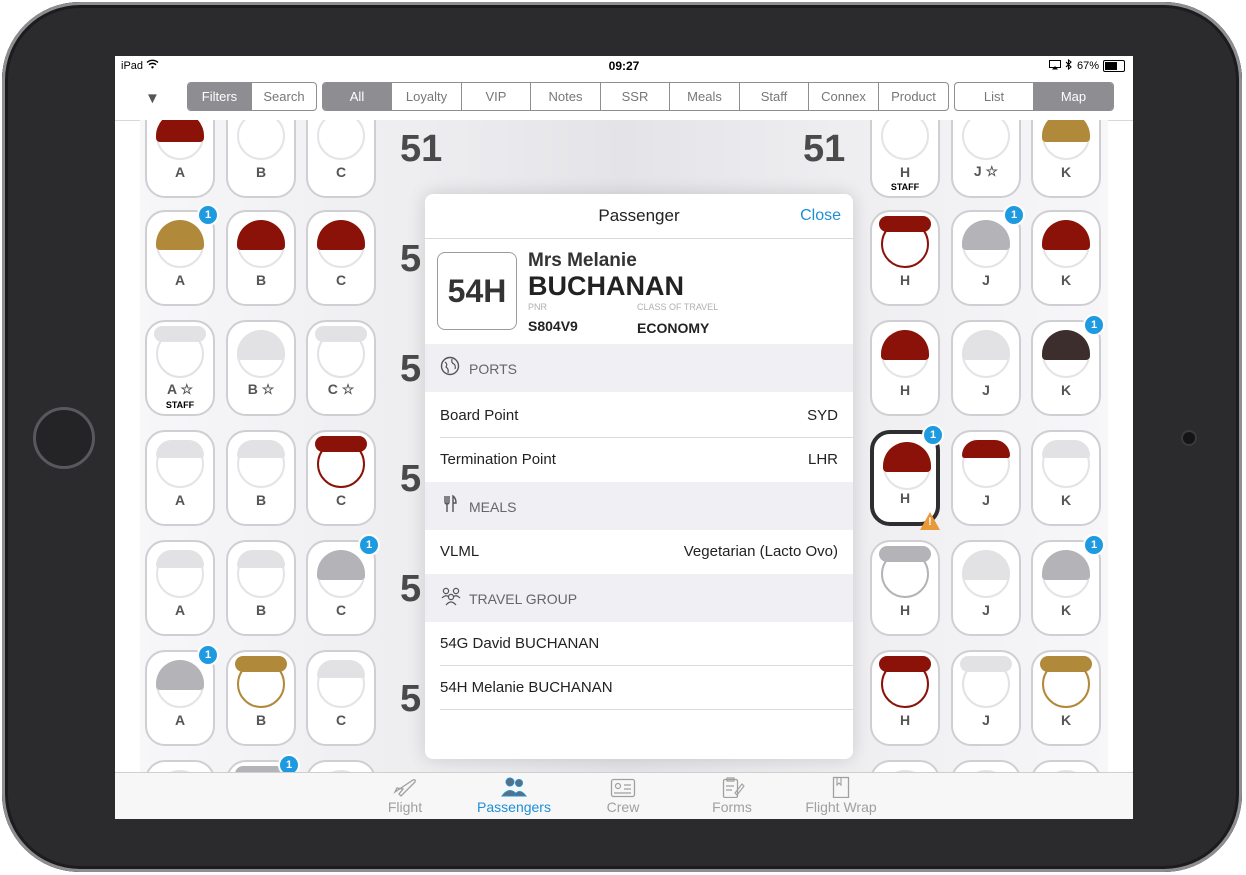 The width and height of the screenshot is (1246, 875). What do you see at coordinates (64, 438) in the screenshot?
I see `home-button` at bounding box center [64, 438].